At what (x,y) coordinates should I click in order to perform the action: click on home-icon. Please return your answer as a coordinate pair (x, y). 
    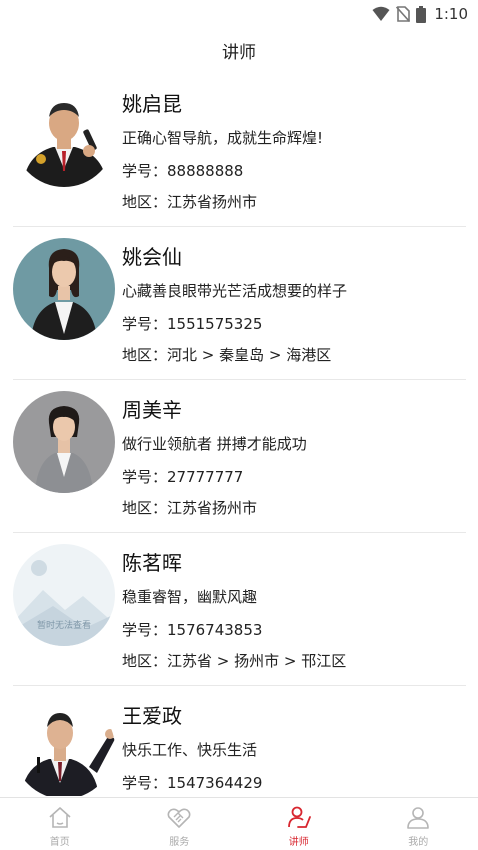
    Looking at the image, I should click on (60, 817).